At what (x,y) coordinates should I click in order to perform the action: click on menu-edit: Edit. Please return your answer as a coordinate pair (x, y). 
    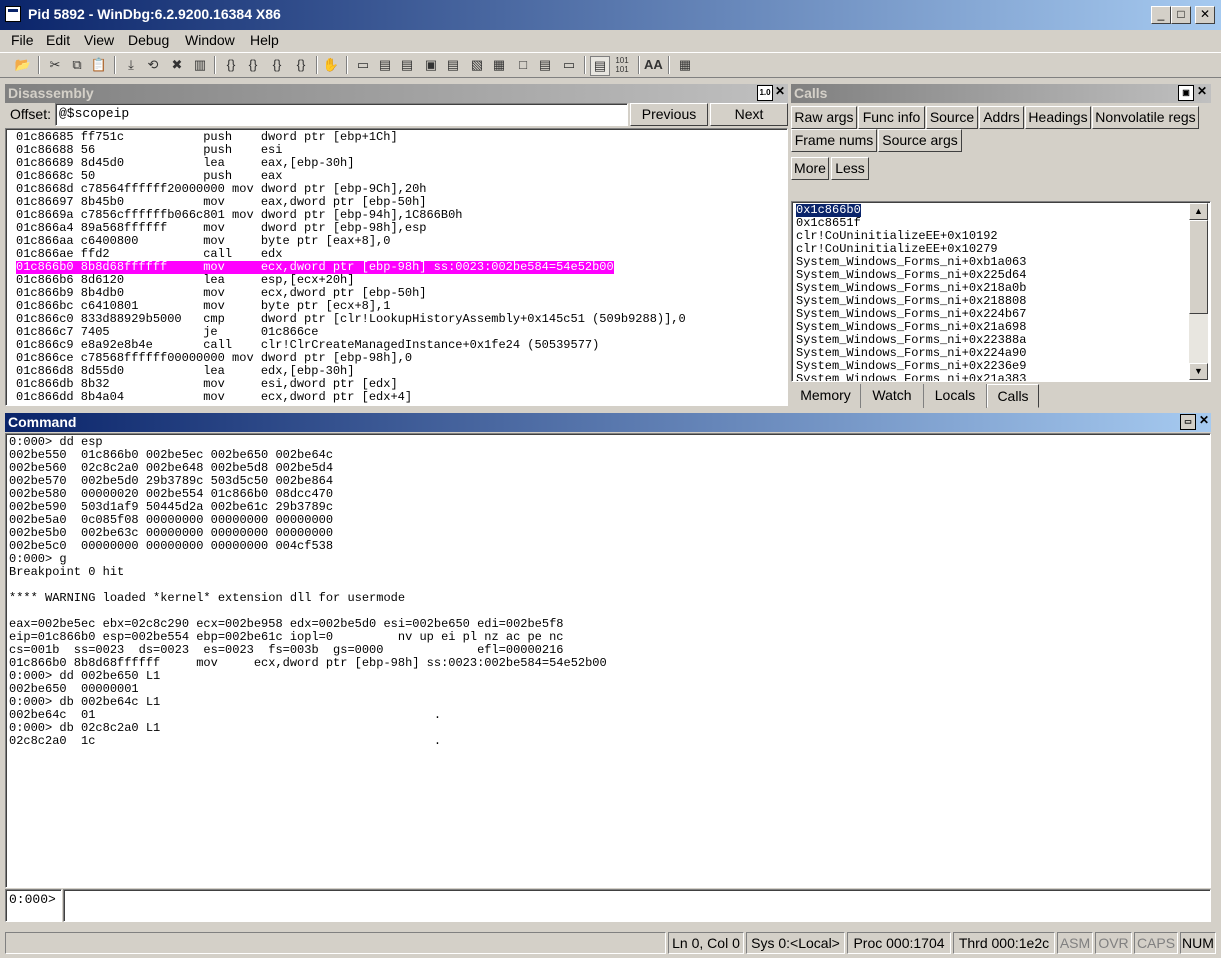
    Looking at the image, I should click on (58, 40).